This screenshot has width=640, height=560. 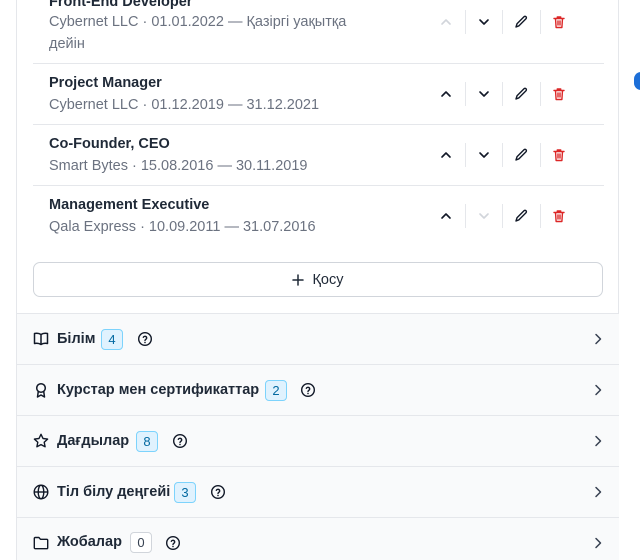 What do you see at coordinates (178, 166) in the screenshot?
I see `experience-meta: Smart Bytes · 15.08.2016 — 30.11.2019` at bounding box center [178, 166].